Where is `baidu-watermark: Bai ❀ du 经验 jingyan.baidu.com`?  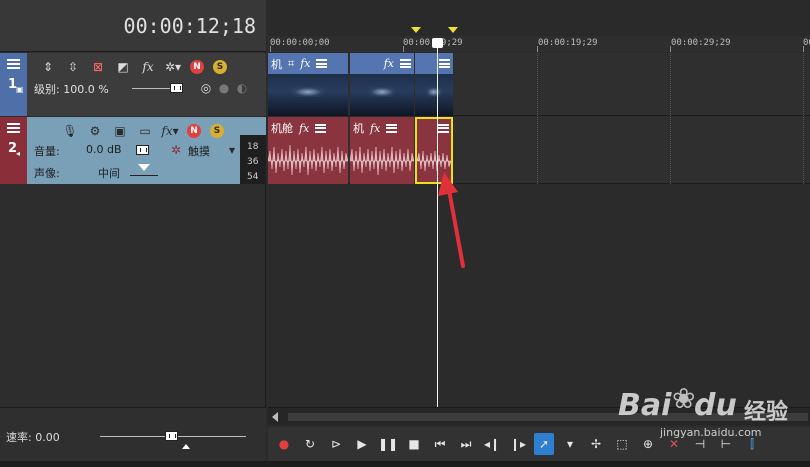 baidu-watermark: Bai ❀ du 经验 jingyan.baidu.com is located at coordinates (713, 407).